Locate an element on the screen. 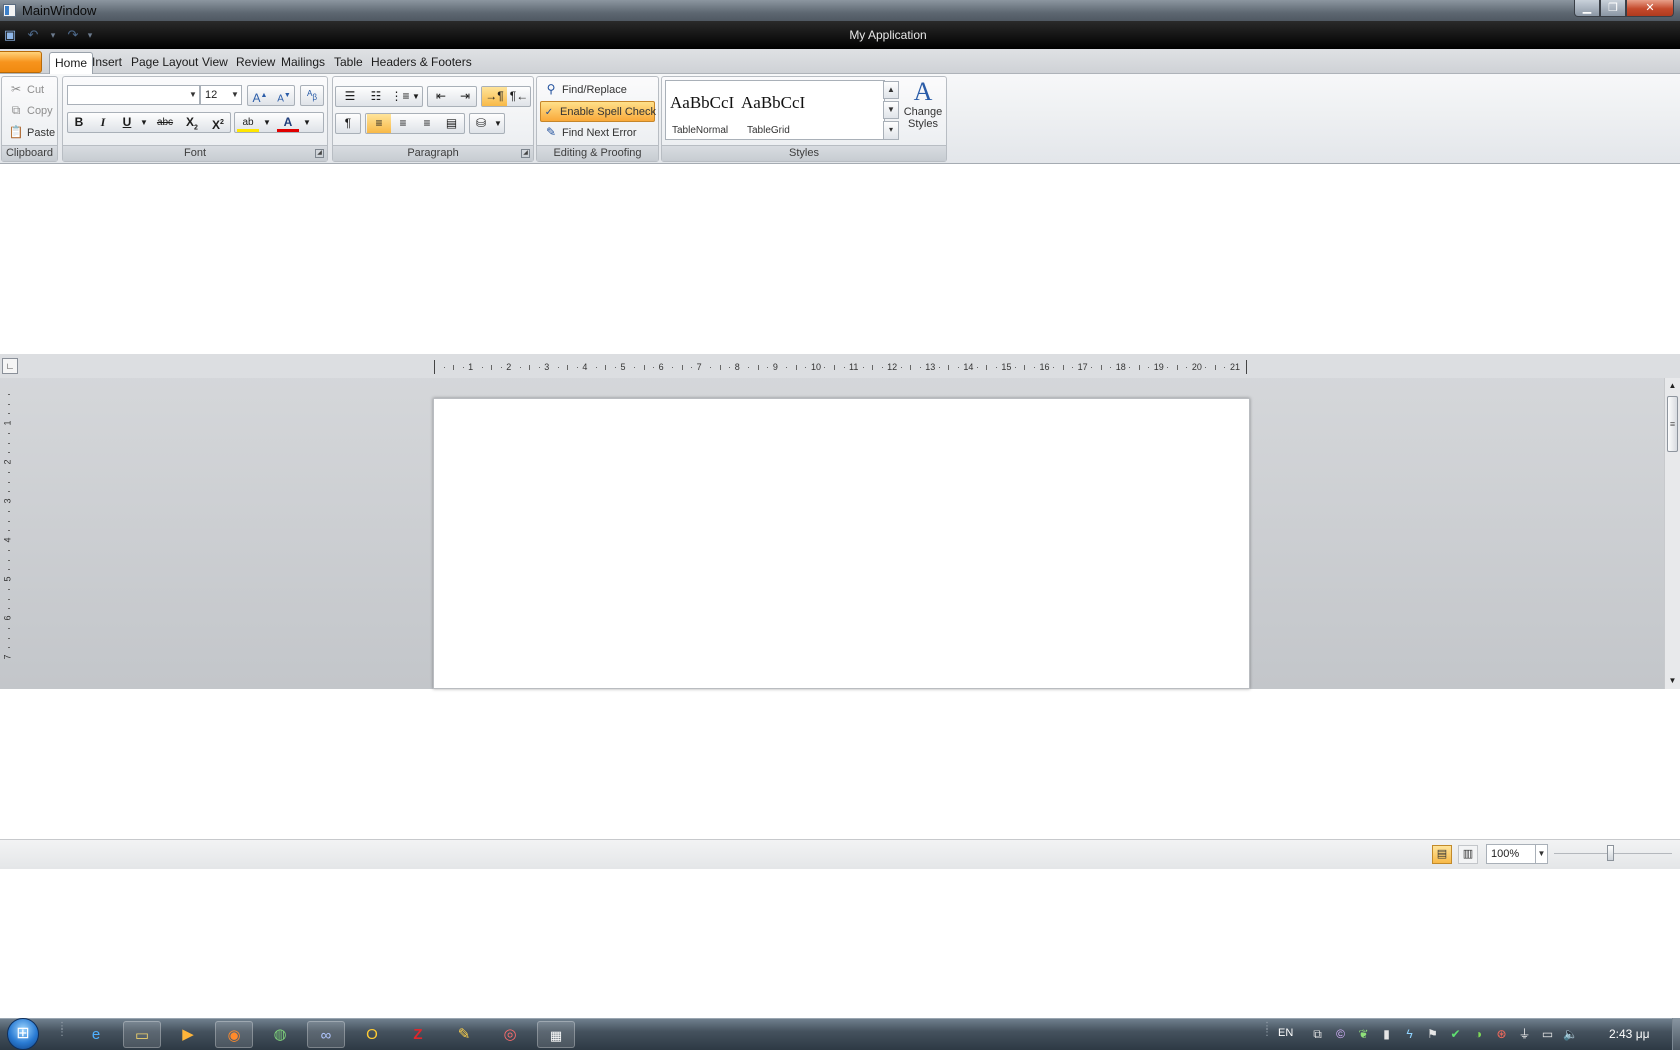 This screenshot has height=1050, width=1680. change-styles-button: A Change Styles is located at coordinates (923, 109).